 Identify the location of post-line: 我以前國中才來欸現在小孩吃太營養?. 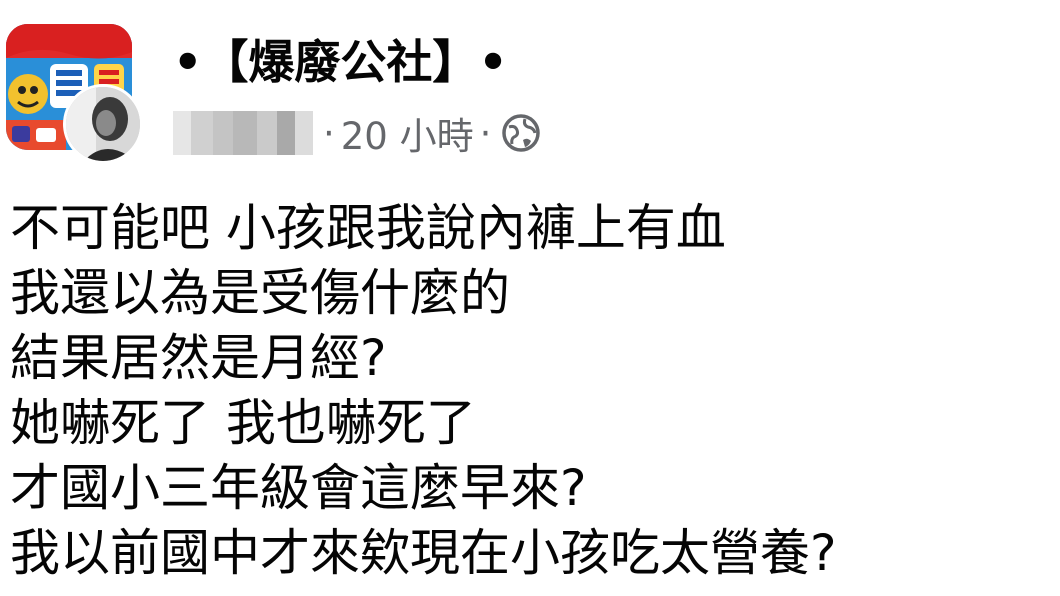
(423, 553).